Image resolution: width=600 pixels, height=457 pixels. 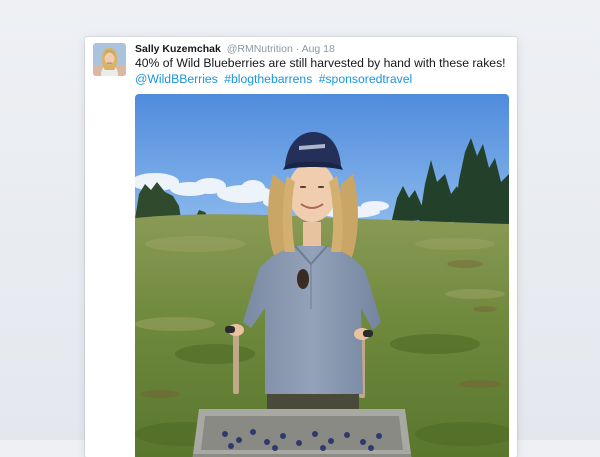 I want to click on author-name: Sally Kuzemchak, so click(x=178, y=49).